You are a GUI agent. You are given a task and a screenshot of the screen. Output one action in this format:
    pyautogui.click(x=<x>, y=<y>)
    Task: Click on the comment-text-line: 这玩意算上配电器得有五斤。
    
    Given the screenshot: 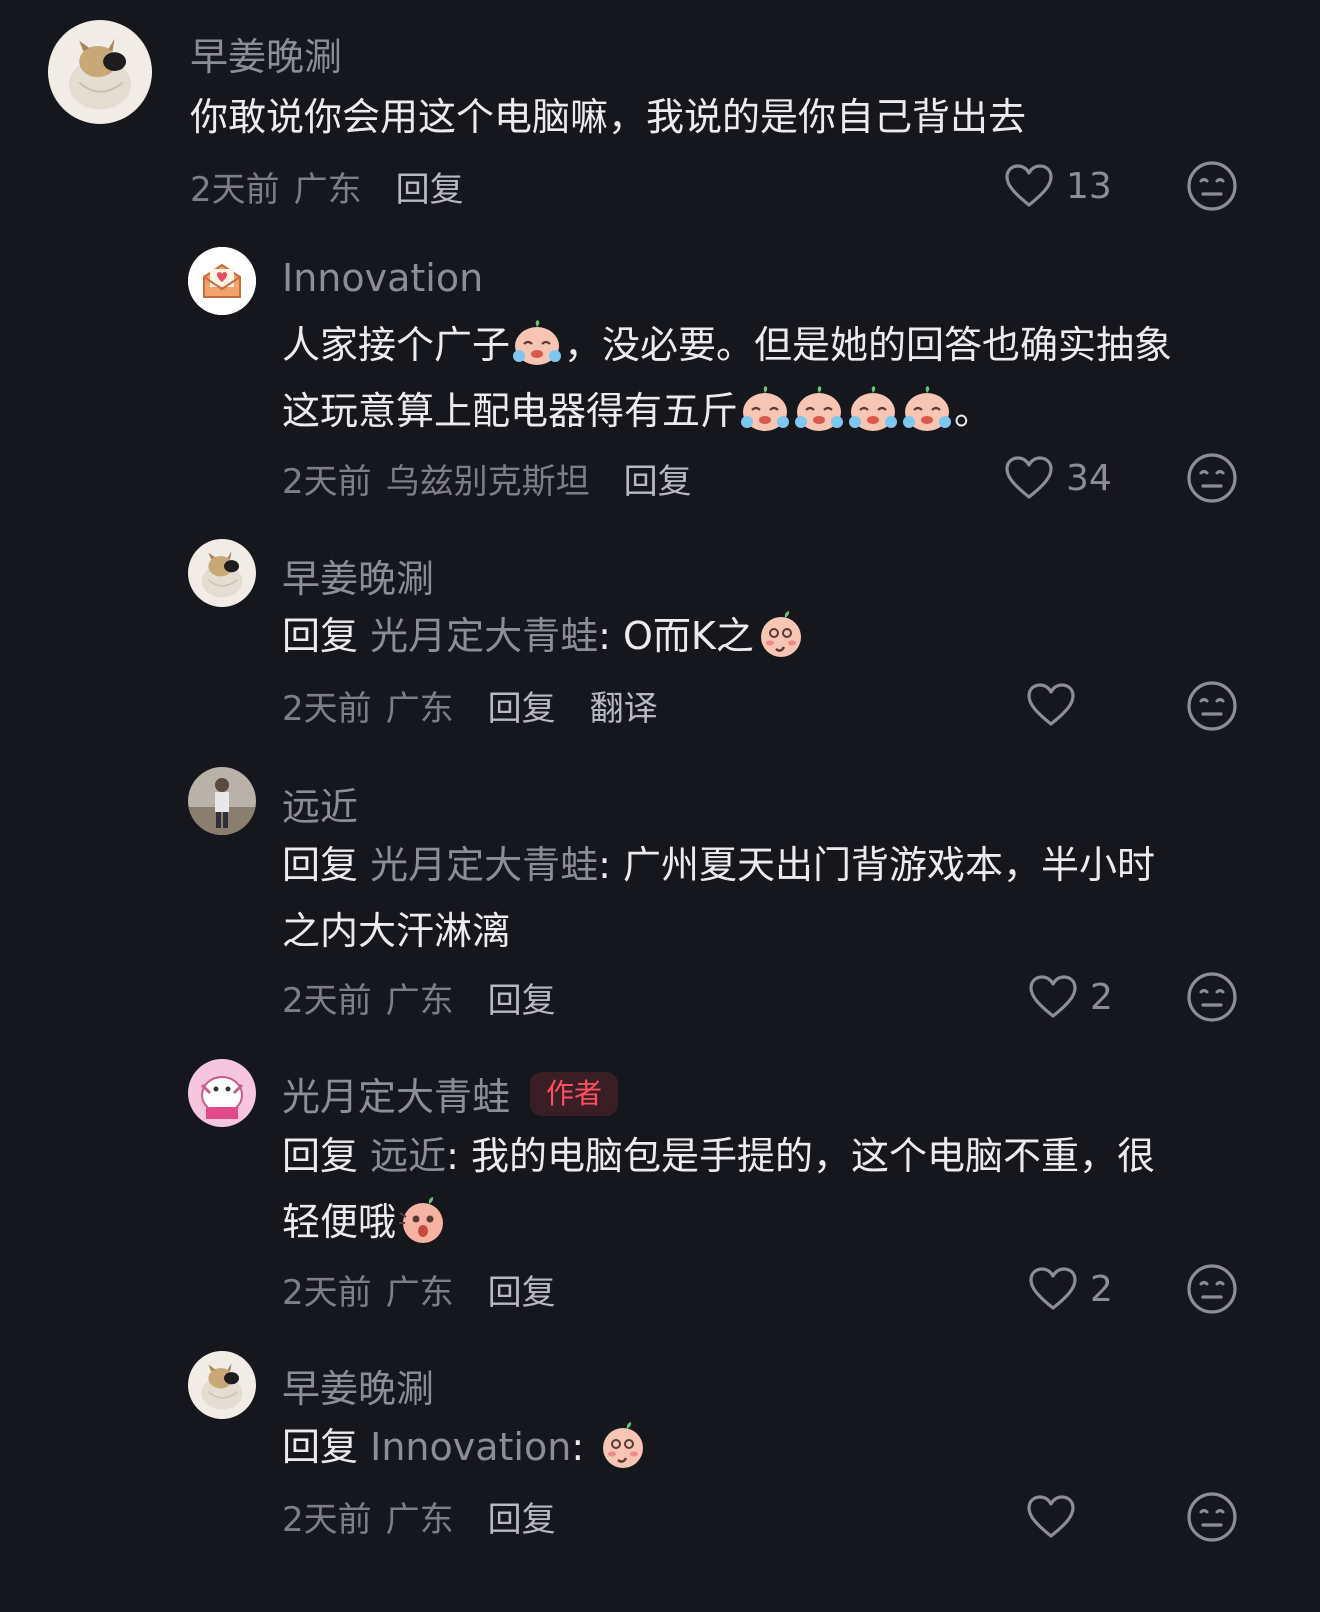 What is the action you would take?
    pyautogui.click(x=727, y=411)
    